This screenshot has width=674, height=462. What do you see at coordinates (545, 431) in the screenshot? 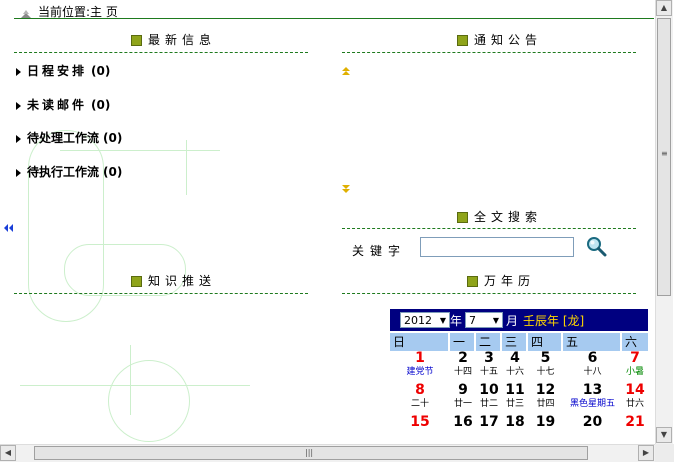
I see `calendar-day-cell: 19` at bounding box center [545, 431].